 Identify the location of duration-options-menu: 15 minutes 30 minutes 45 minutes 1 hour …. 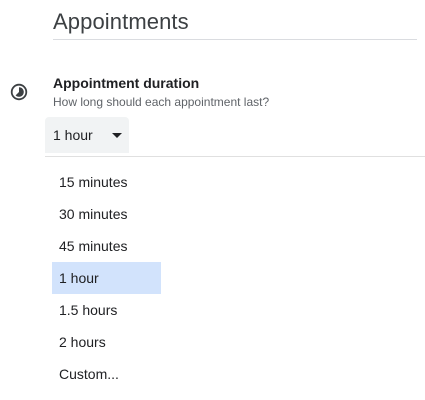
(106, 278).